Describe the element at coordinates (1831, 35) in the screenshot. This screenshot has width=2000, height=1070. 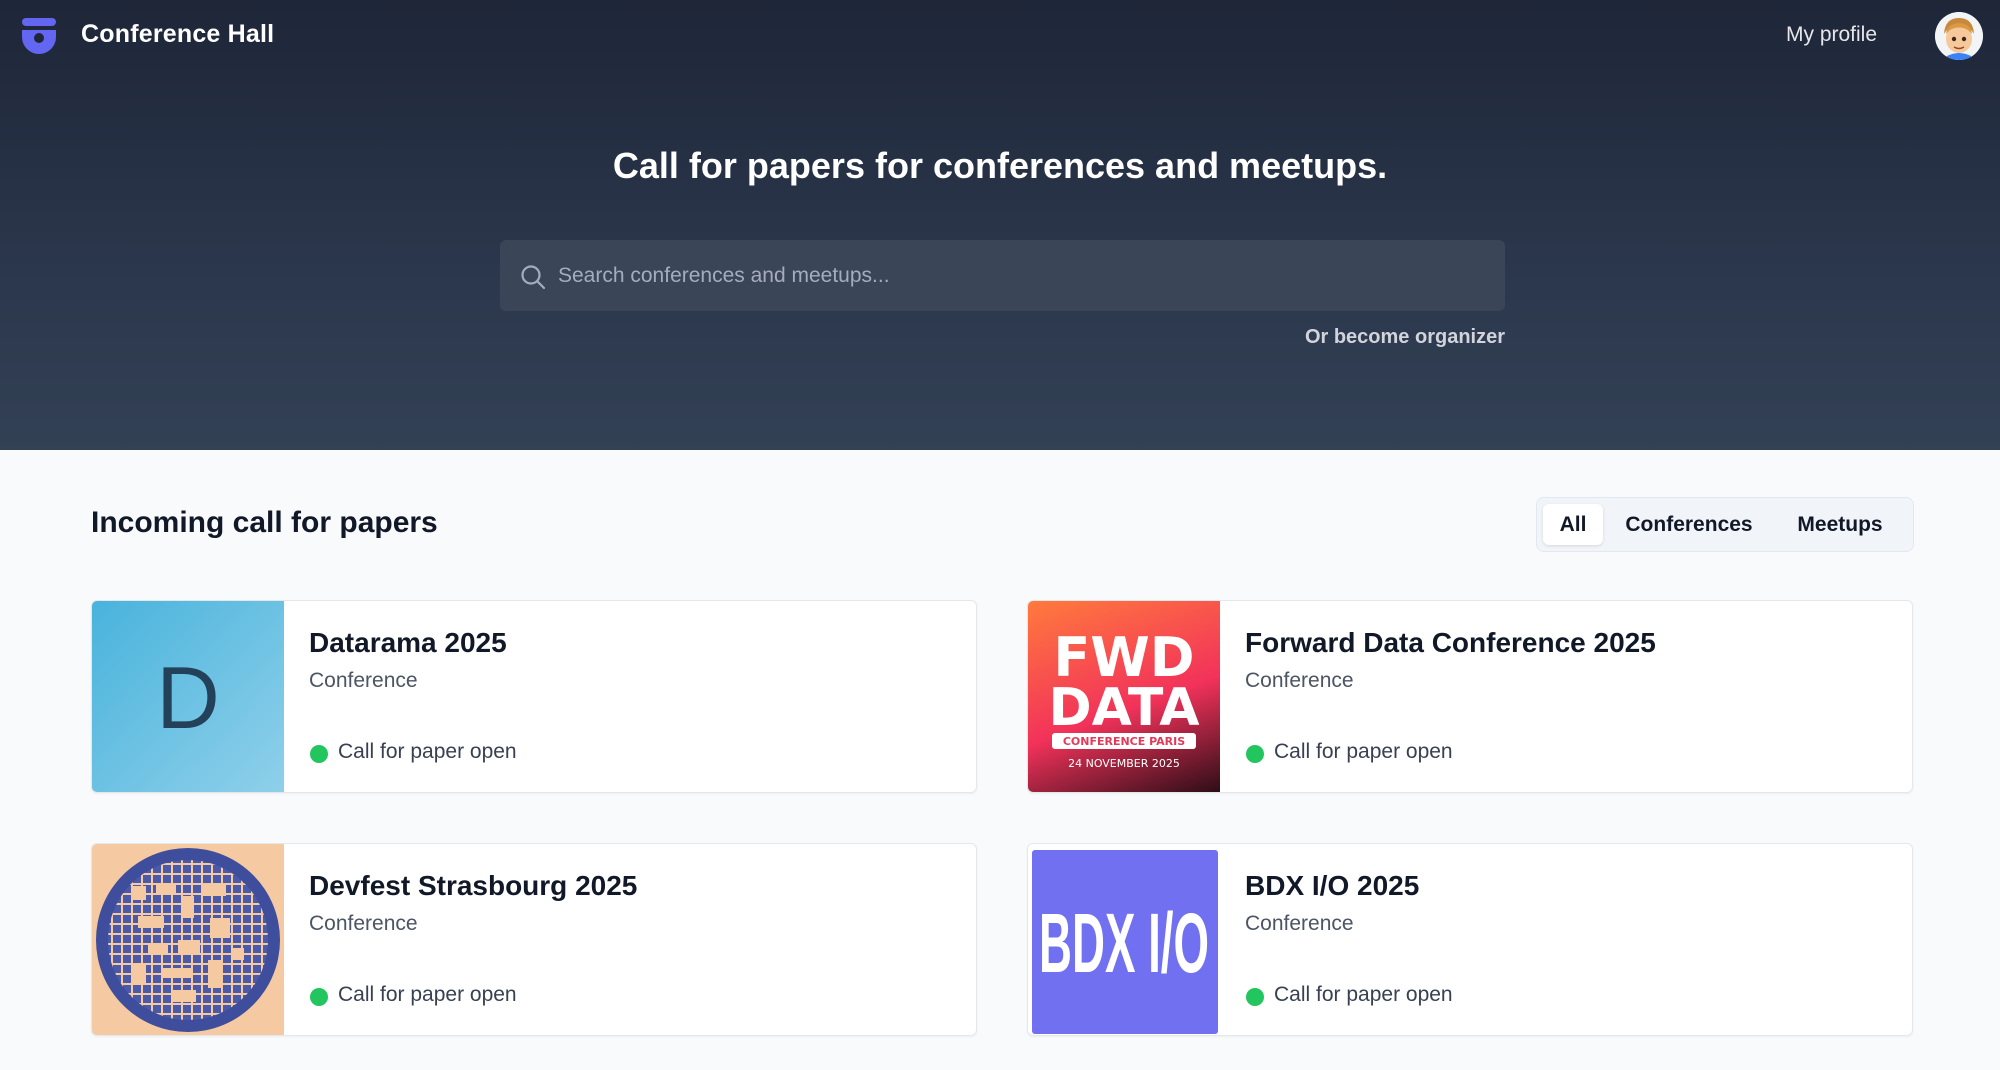
I see `my-profile-link: My profile` at that location.